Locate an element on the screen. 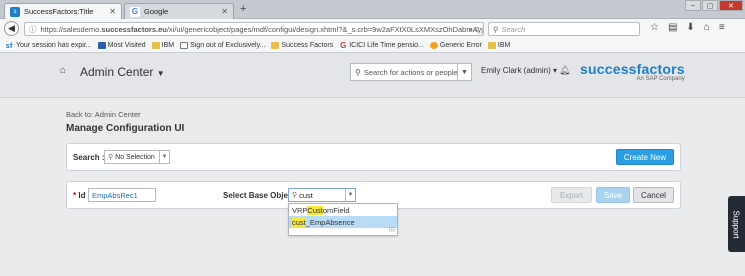  tab-successfactors: s SuccessFactors:Title ✕ is located at coordinates (63, 11).